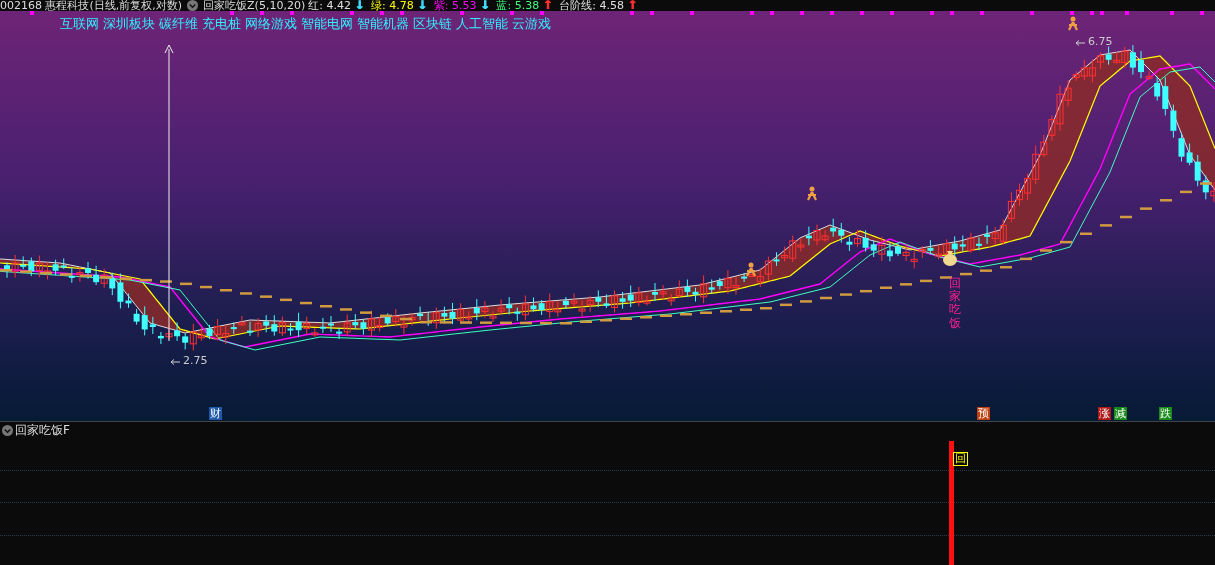 Image resolution: width=1215 pixels, height=565 pixels. I want to click on concept-tag: 人工智能, so click(482, 24).